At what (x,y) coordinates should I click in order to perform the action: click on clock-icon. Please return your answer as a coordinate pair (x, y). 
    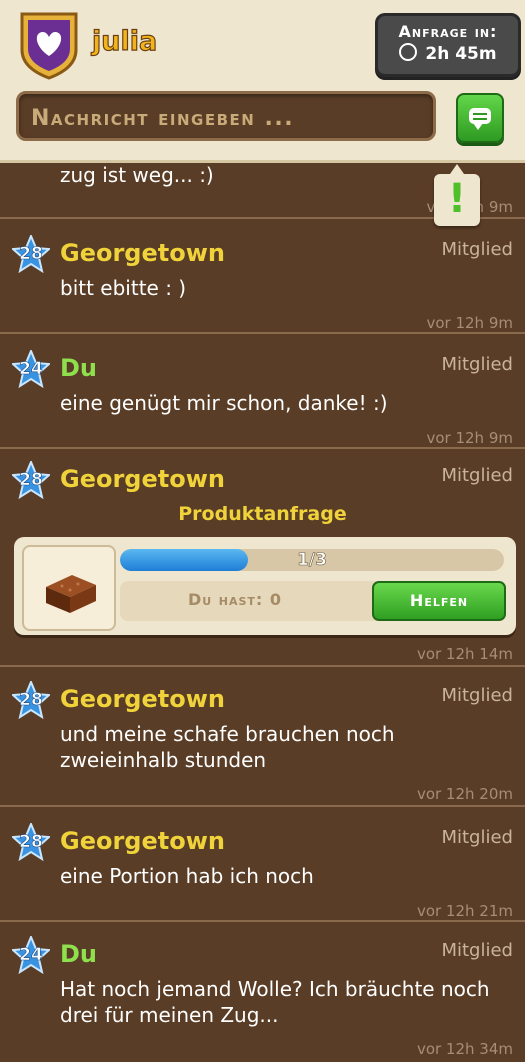
    Looking at the image, I should click on (408, 52).